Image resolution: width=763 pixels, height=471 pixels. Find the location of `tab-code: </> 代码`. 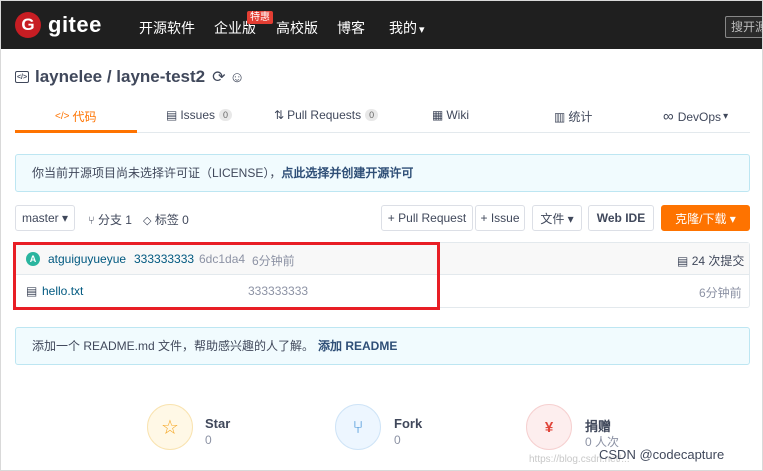

tab-code: </> 代码 is located at coordinates (75, 116).